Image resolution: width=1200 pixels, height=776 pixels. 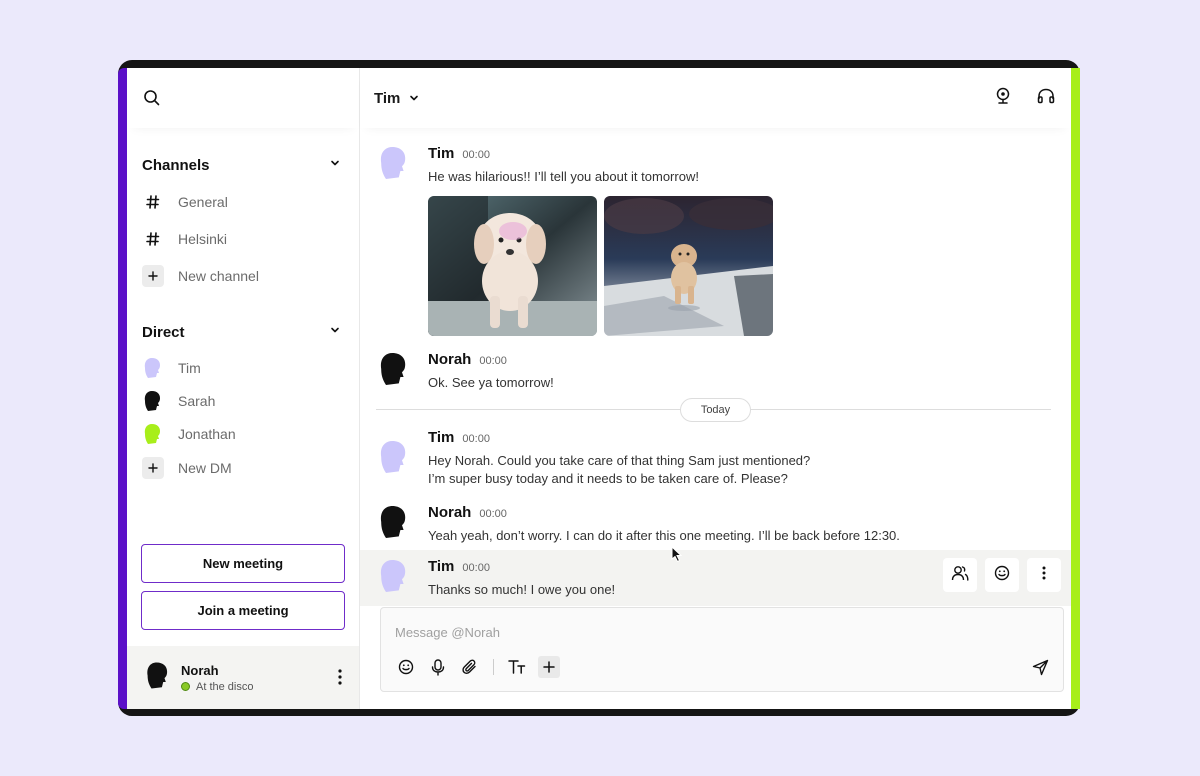 What do you see at coordinates (218, 276) in the screenshot?
I see `sidebar-item-label: New channel` at bounding box center [218, 276].